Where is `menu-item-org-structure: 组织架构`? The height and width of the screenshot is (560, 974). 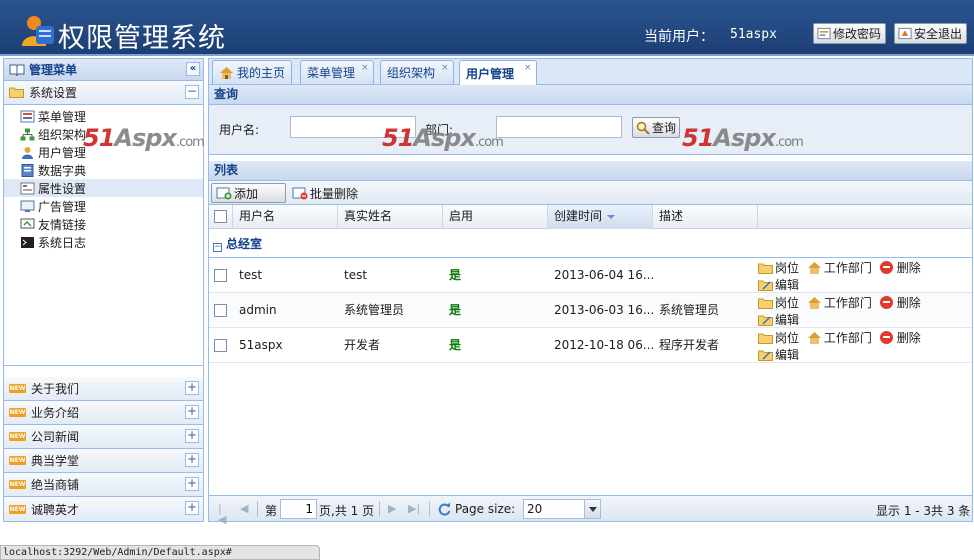
menu-item-org-structure: 组织架构 is located at coordinates (103, 134).